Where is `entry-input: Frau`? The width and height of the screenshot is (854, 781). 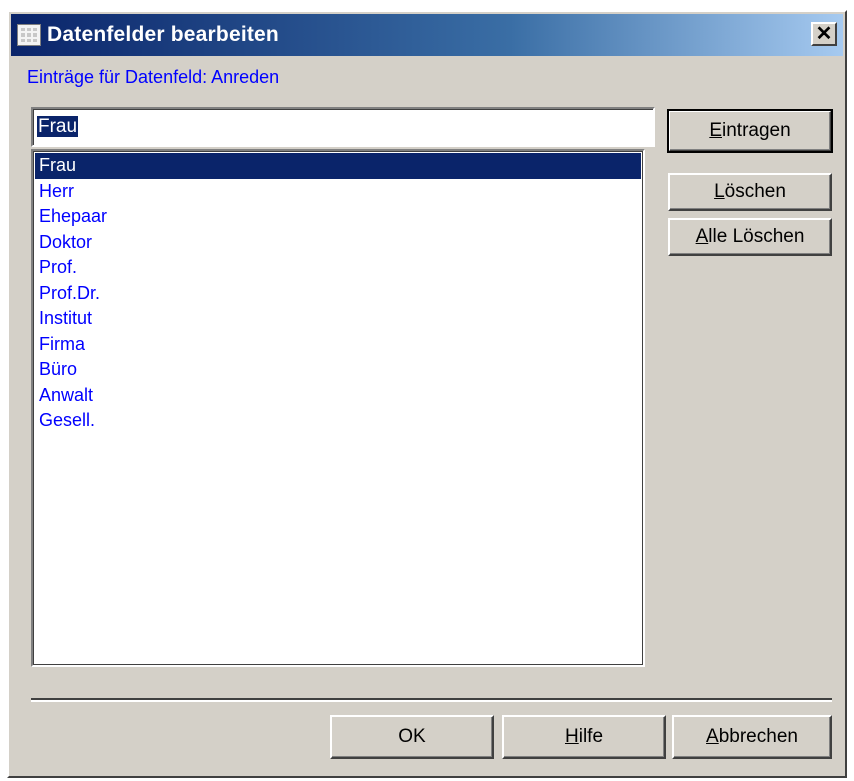 entry-input: Frau is located at coordinates (343, 127).